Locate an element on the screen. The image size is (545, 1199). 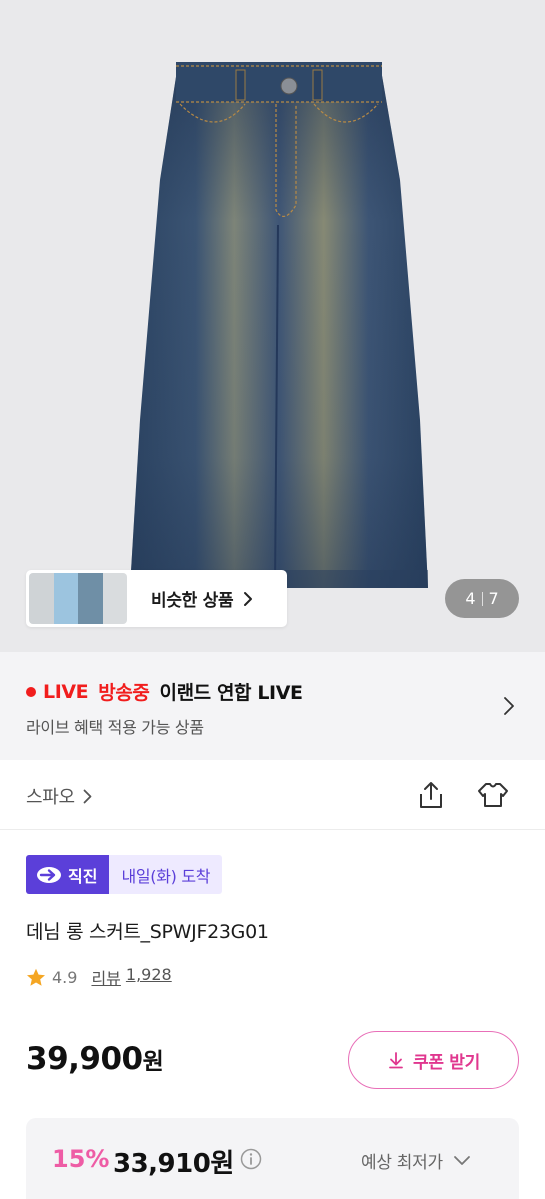
live-subtitle: 라이브 혜택 적용 가능 상품 is located at coordinates (115, 727).